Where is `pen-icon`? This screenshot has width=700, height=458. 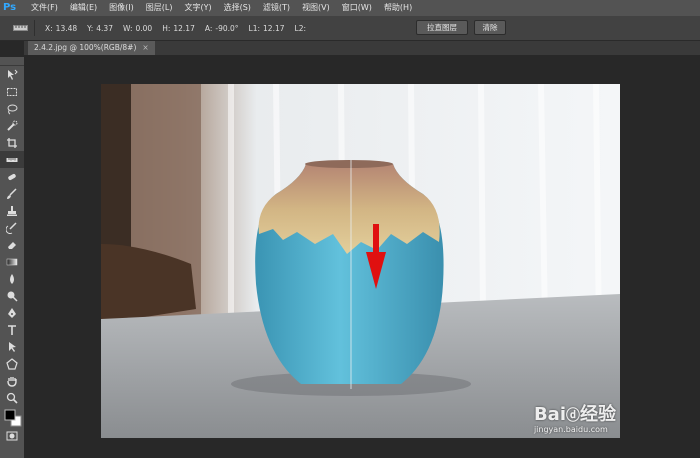
pen-icon is located at coordinates (12, 312).